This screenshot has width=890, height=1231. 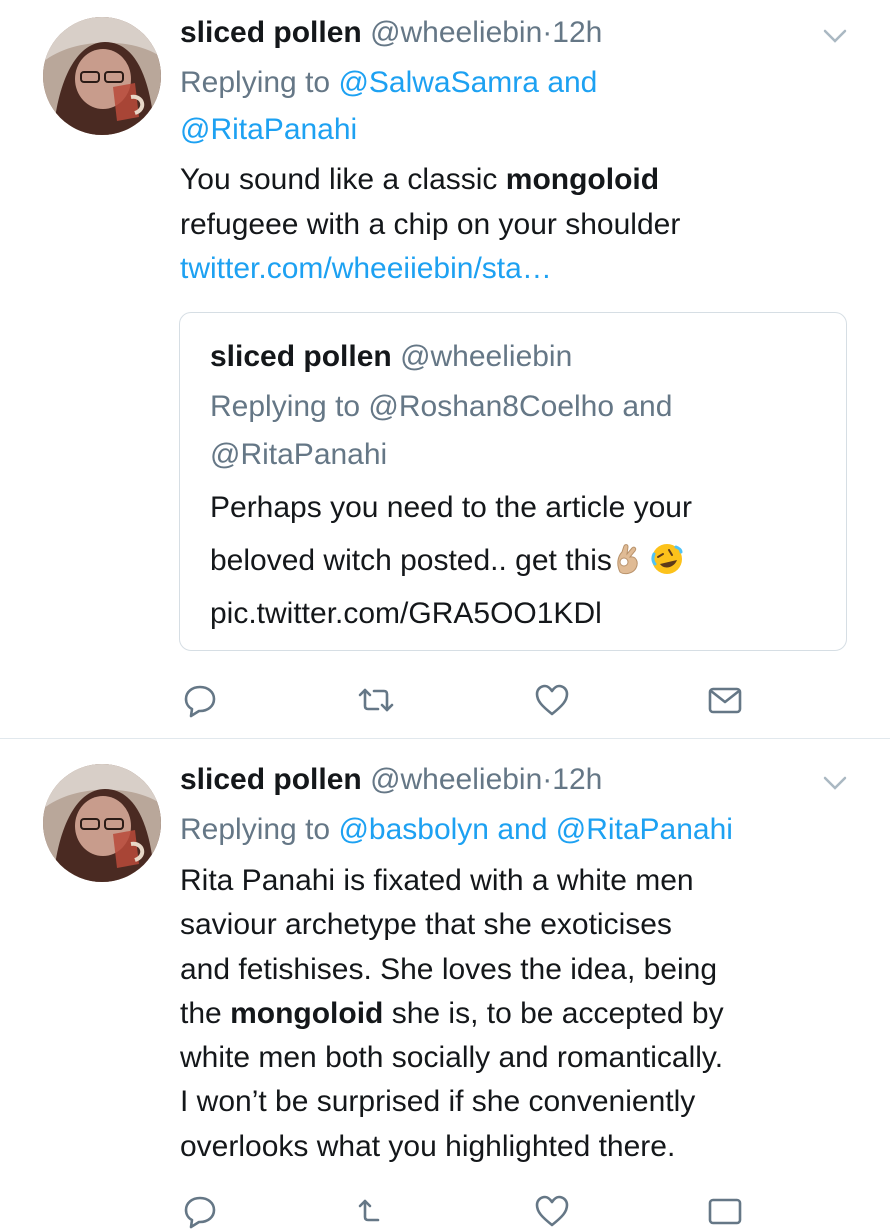 What do you see at coordinates (520, 106) in the screenshot?
I see `replying-to: Replying to @SalwaSamra and @RitaPanahi` at bounding box center [520, 106].